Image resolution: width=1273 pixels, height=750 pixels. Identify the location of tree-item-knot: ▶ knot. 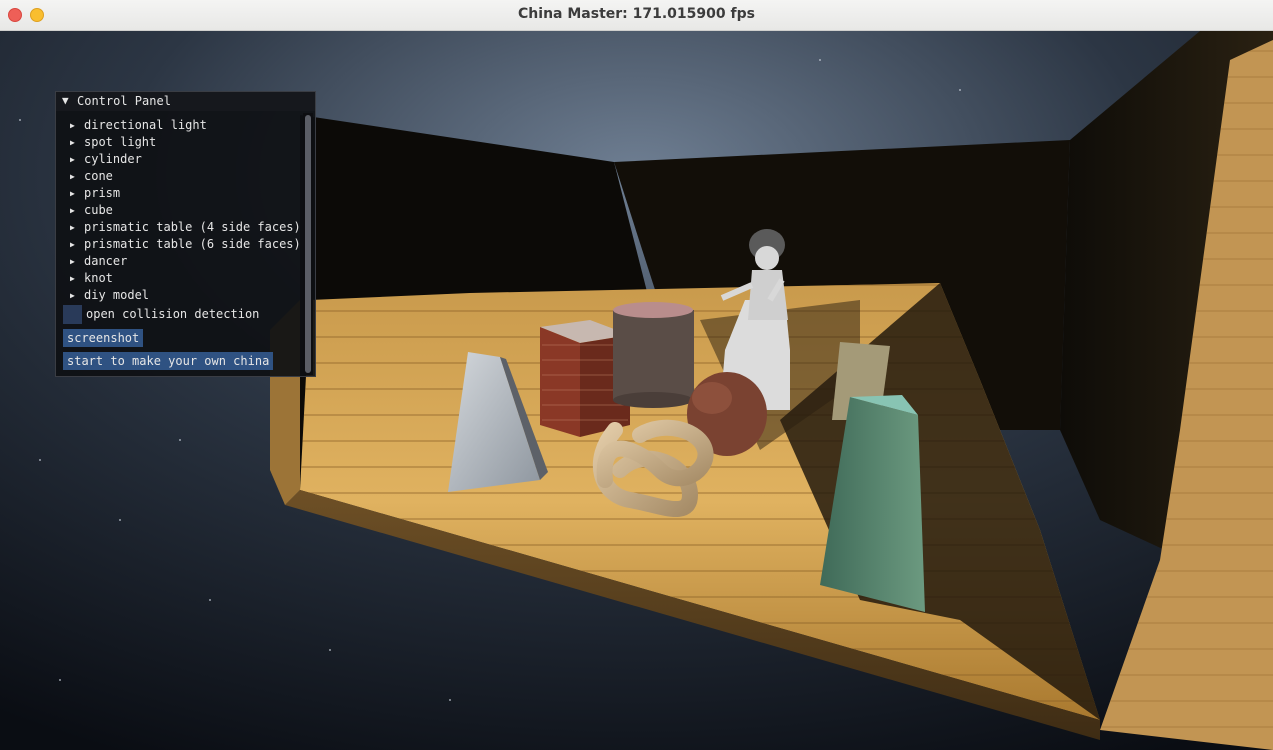
(91, 279).